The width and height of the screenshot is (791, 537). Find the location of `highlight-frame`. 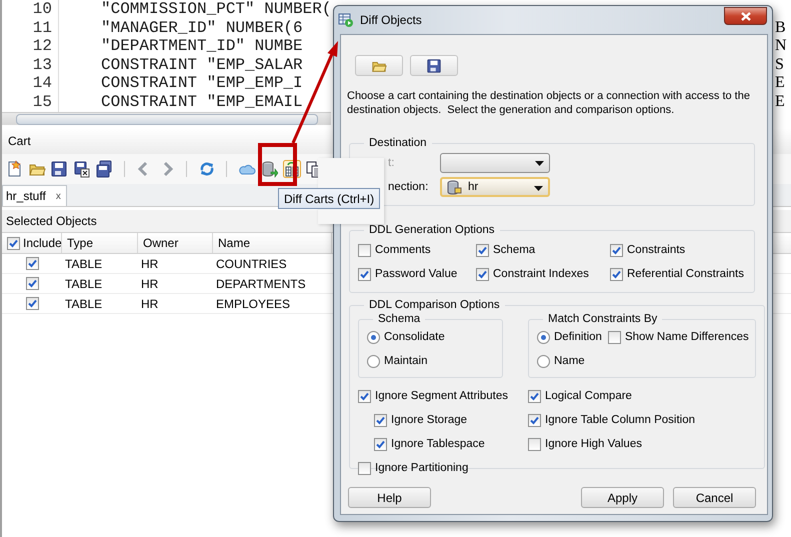

highlight-frame is located at coordinates (277, 164).